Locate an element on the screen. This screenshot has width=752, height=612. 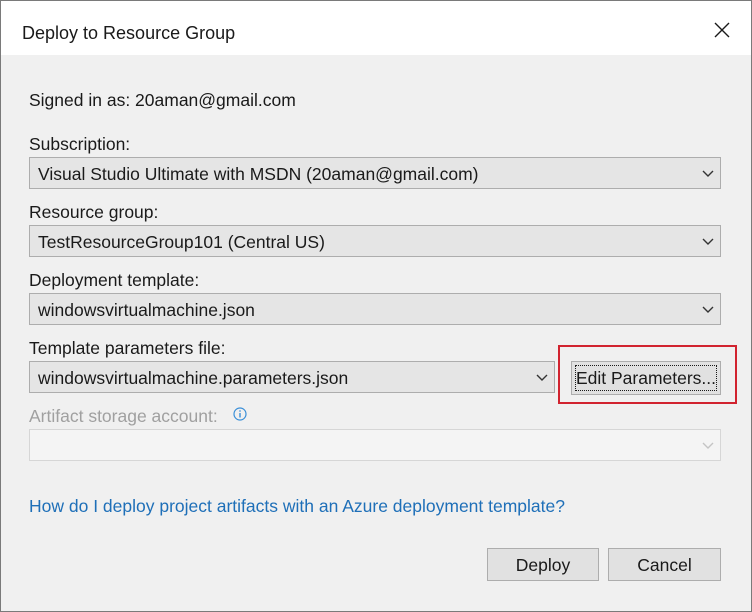
parameters-file-value: windowsvirtualmachine.parameters.json is located at coordinates (193, 378).